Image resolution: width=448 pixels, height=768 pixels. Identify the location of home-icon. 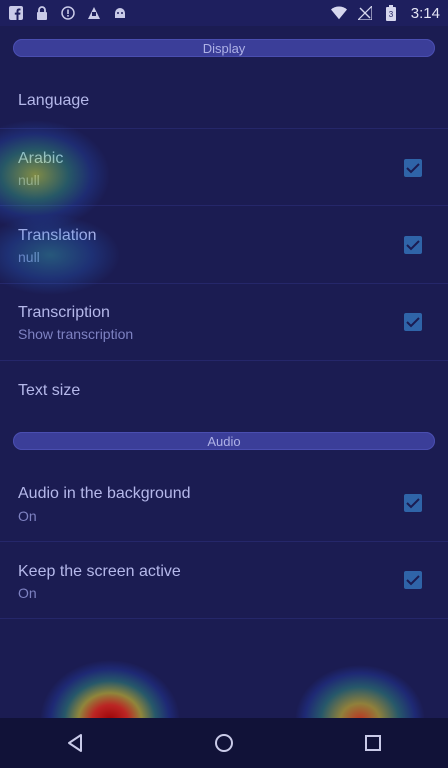
(223, 743).